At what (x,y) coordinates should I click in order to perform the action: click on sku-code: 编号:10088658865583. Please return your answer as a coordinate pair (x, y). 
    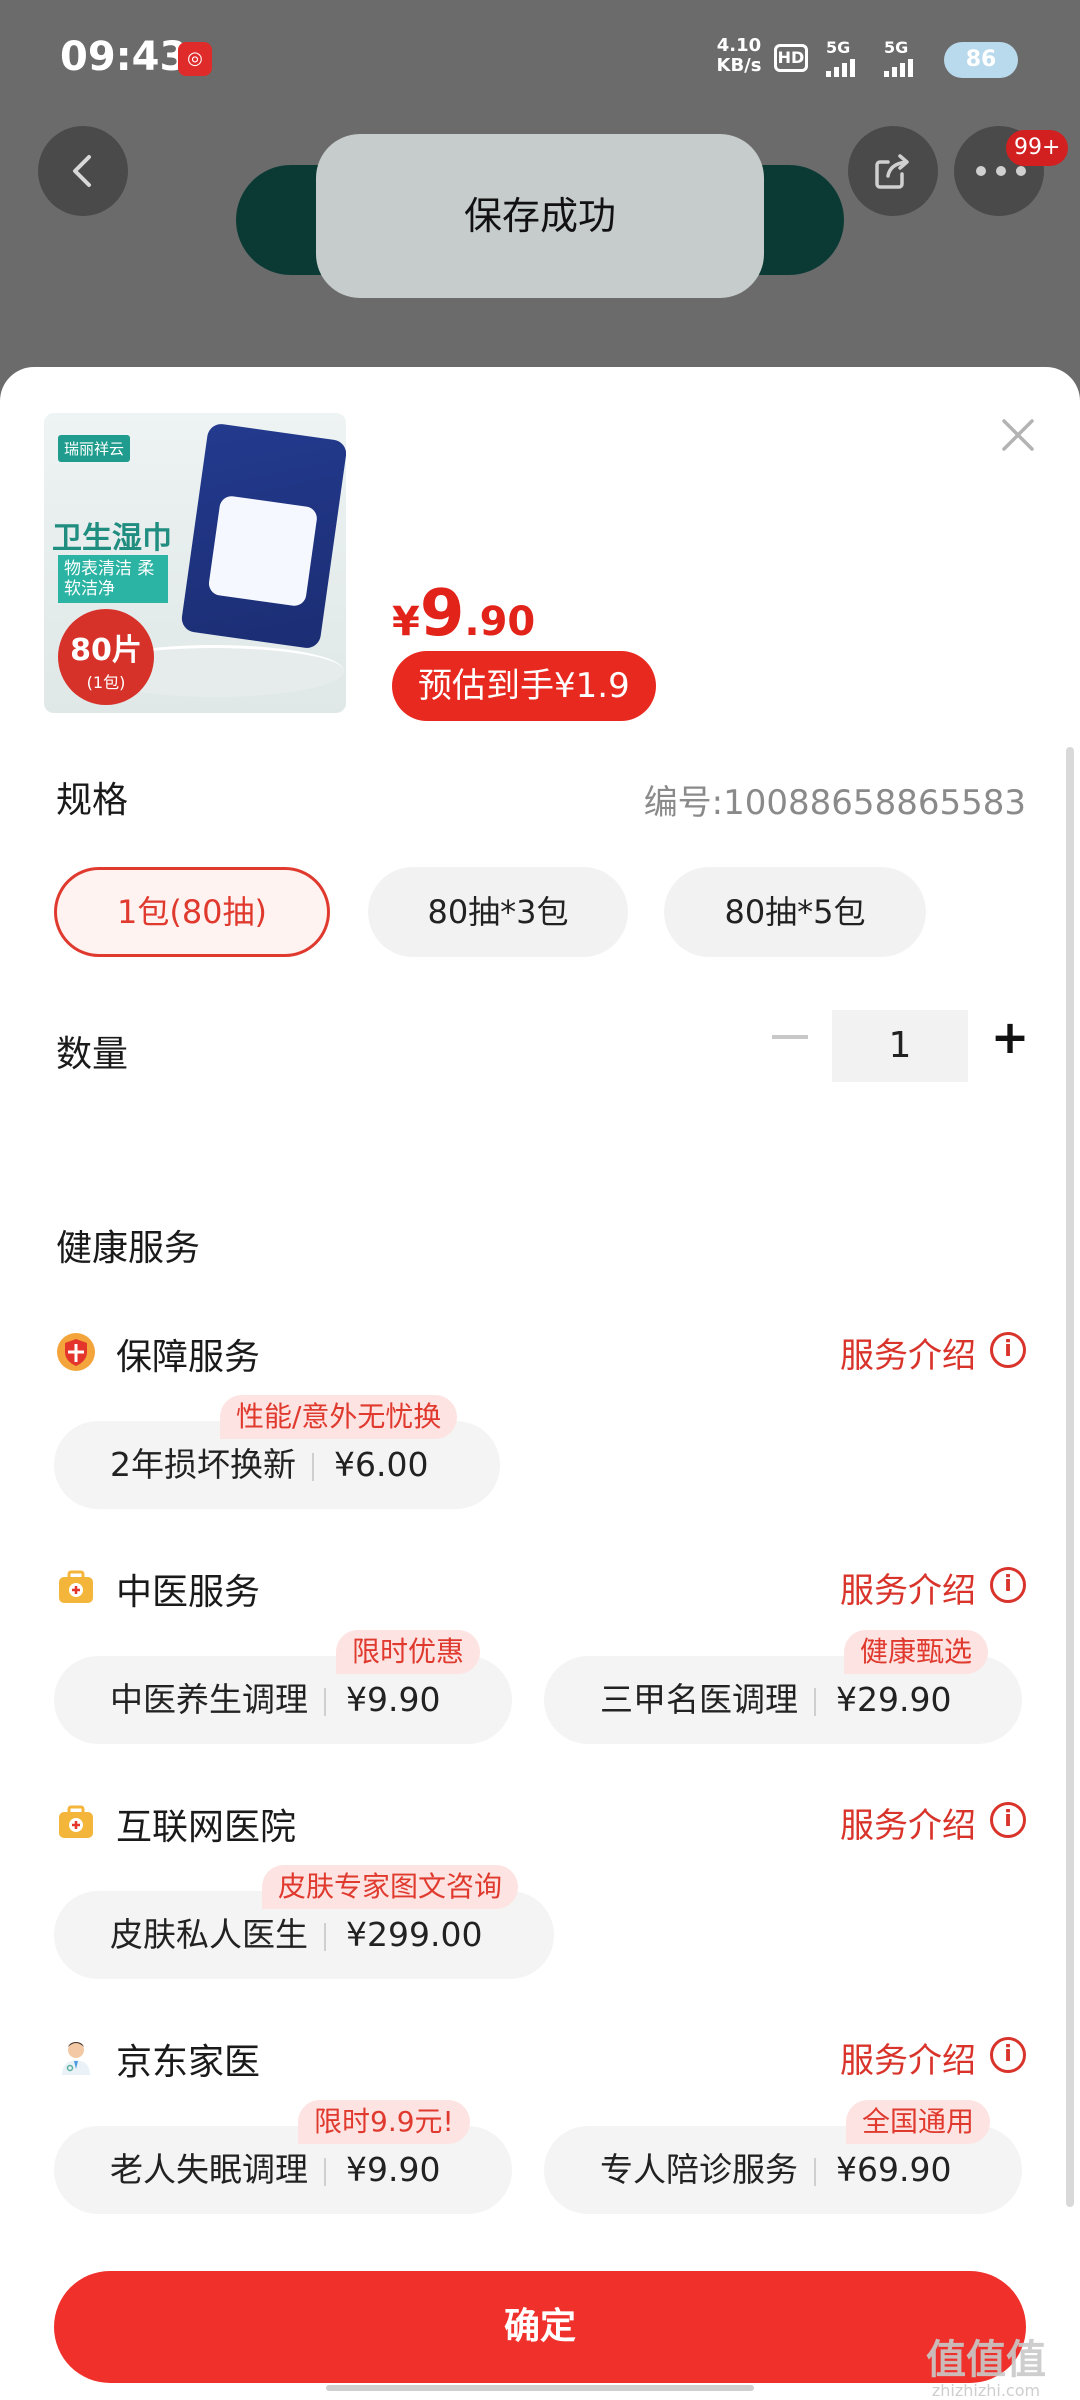
    Looking at the image, I should click on (834, 803).